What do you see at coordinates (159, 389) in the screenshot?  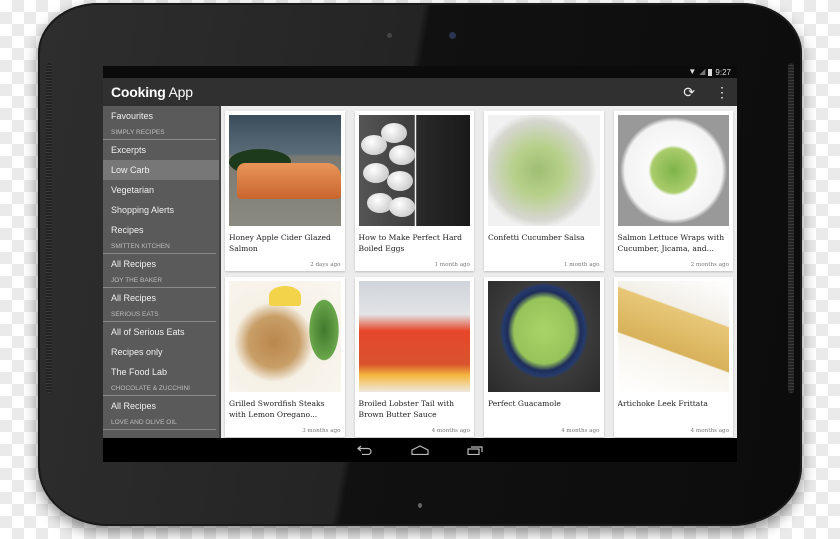 I see `drawer-section-header: Chocolate & Zucchini` at bounding box center [159, 389].